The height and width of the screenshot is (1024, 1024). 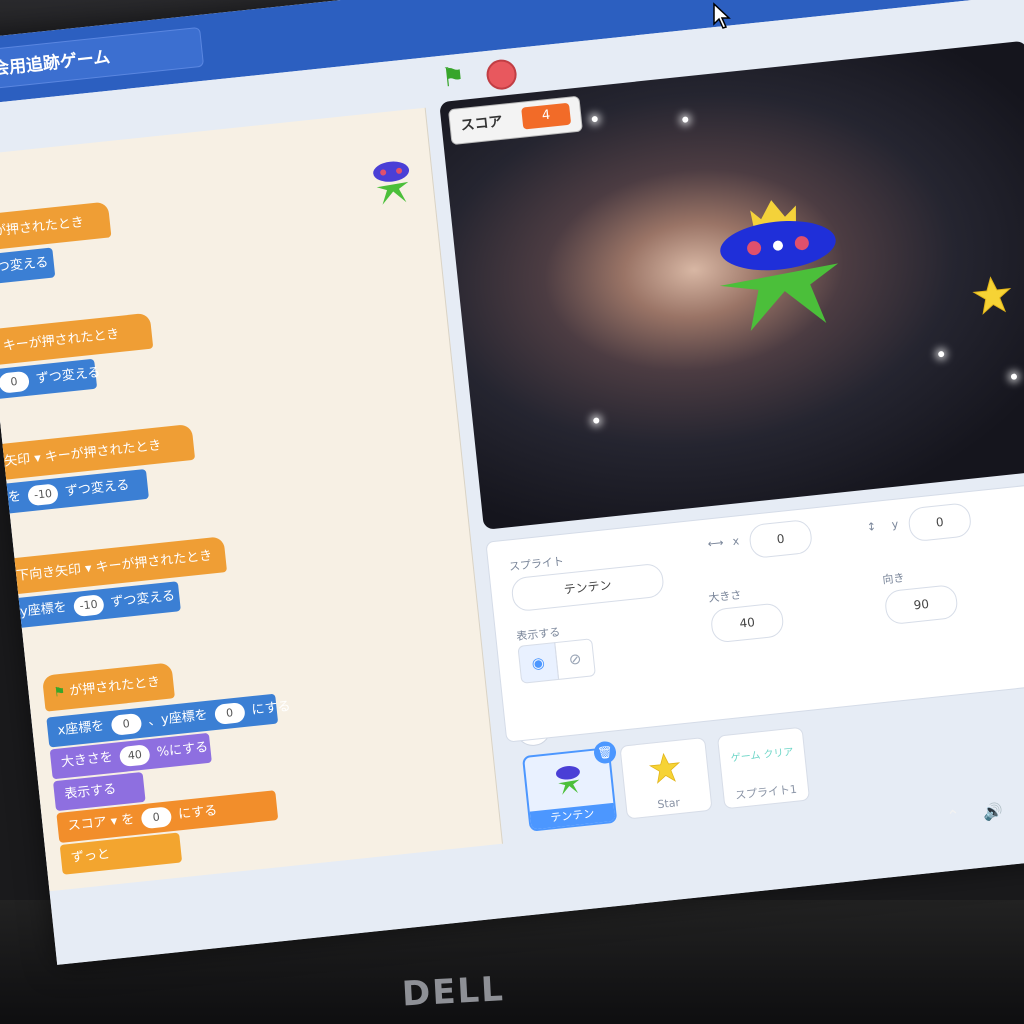 I want to click on sprite-label: スプライト, so click(x=536, y=564).